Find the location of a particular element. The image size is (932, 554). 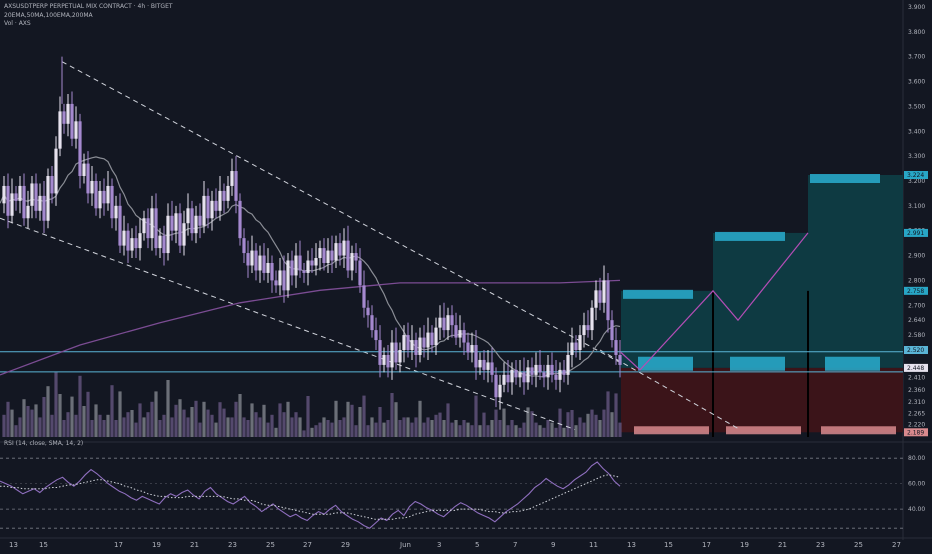

time-tick-label: 9 is located at coordinates (553, 545).